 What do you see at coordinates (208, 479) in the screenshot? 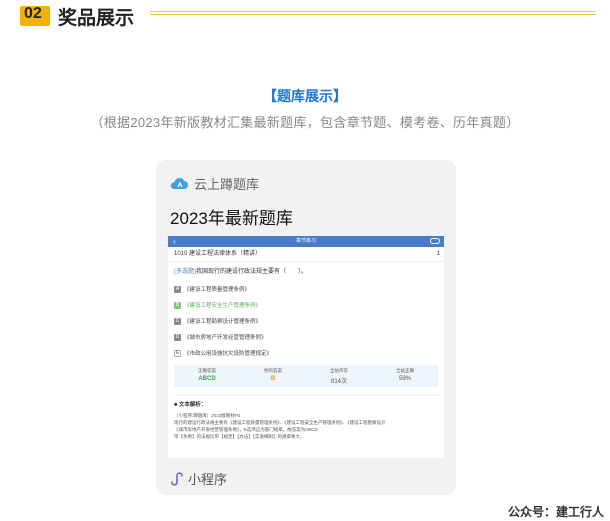
I see `miniprogram-text: 小程序` at bounding box center [208, 479].